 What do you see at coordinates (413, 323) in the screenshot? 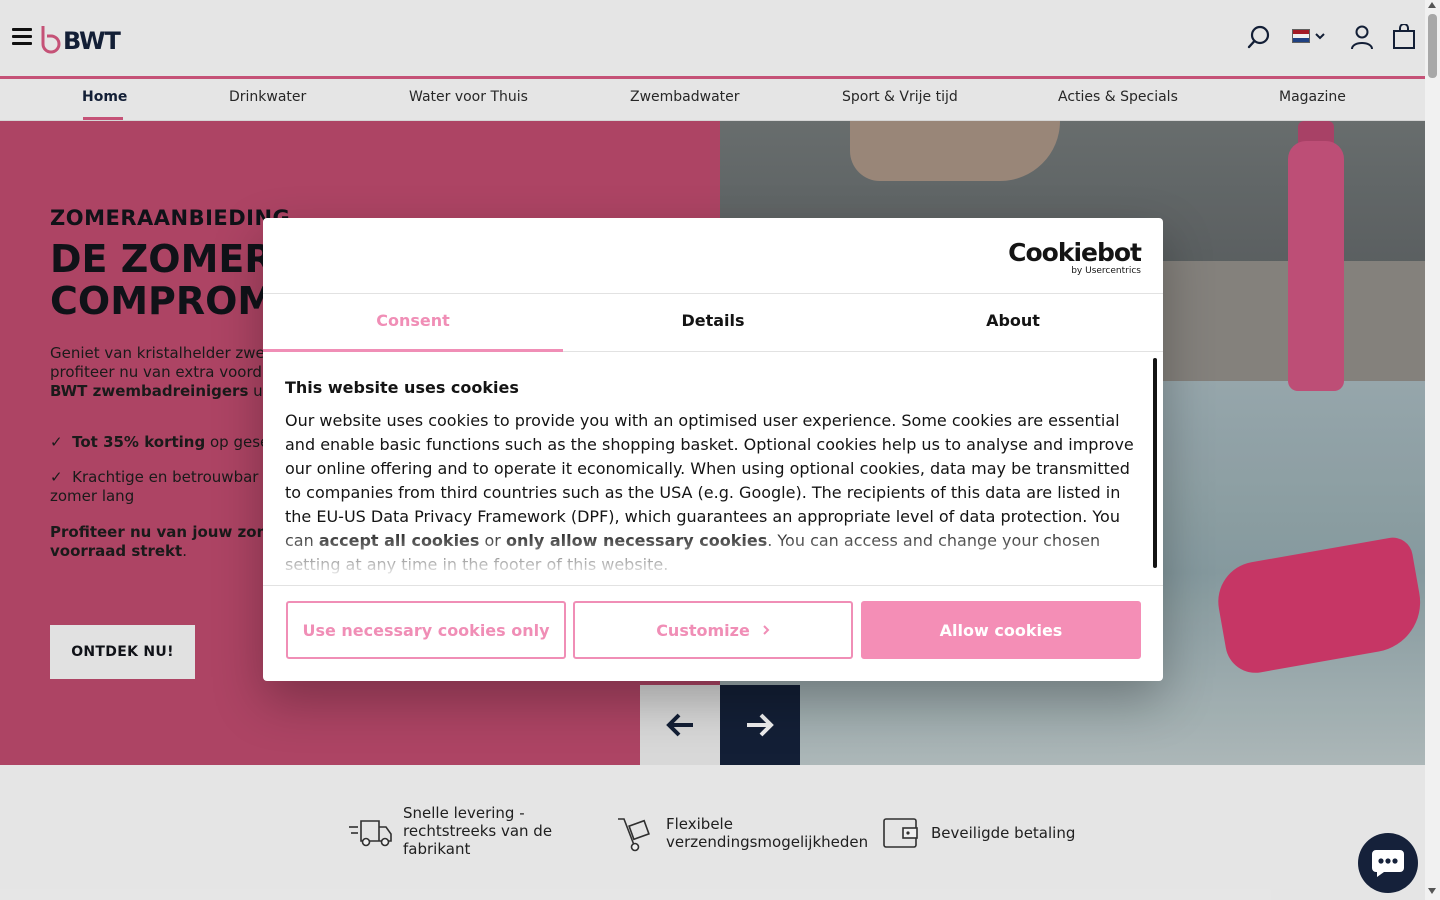
I see `tab-consent: Consent` at bounding box center [413, 323].